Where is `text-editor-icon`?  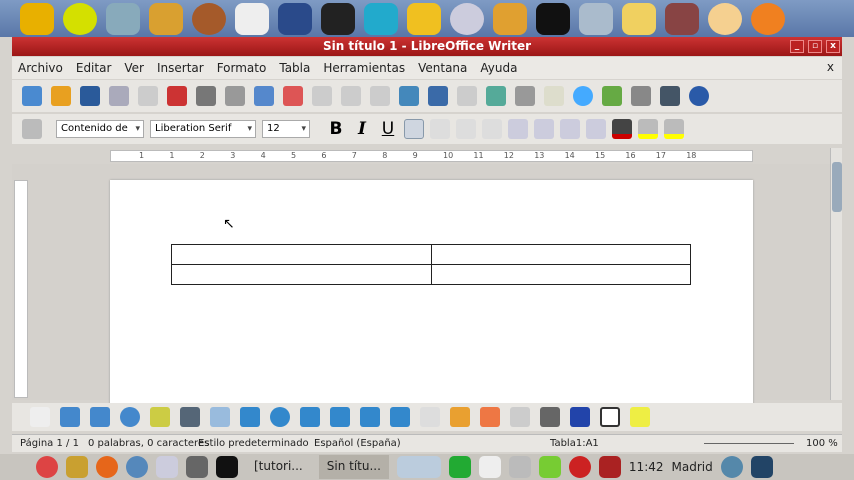
text-editor-icon is located at coordinates (167, 467).